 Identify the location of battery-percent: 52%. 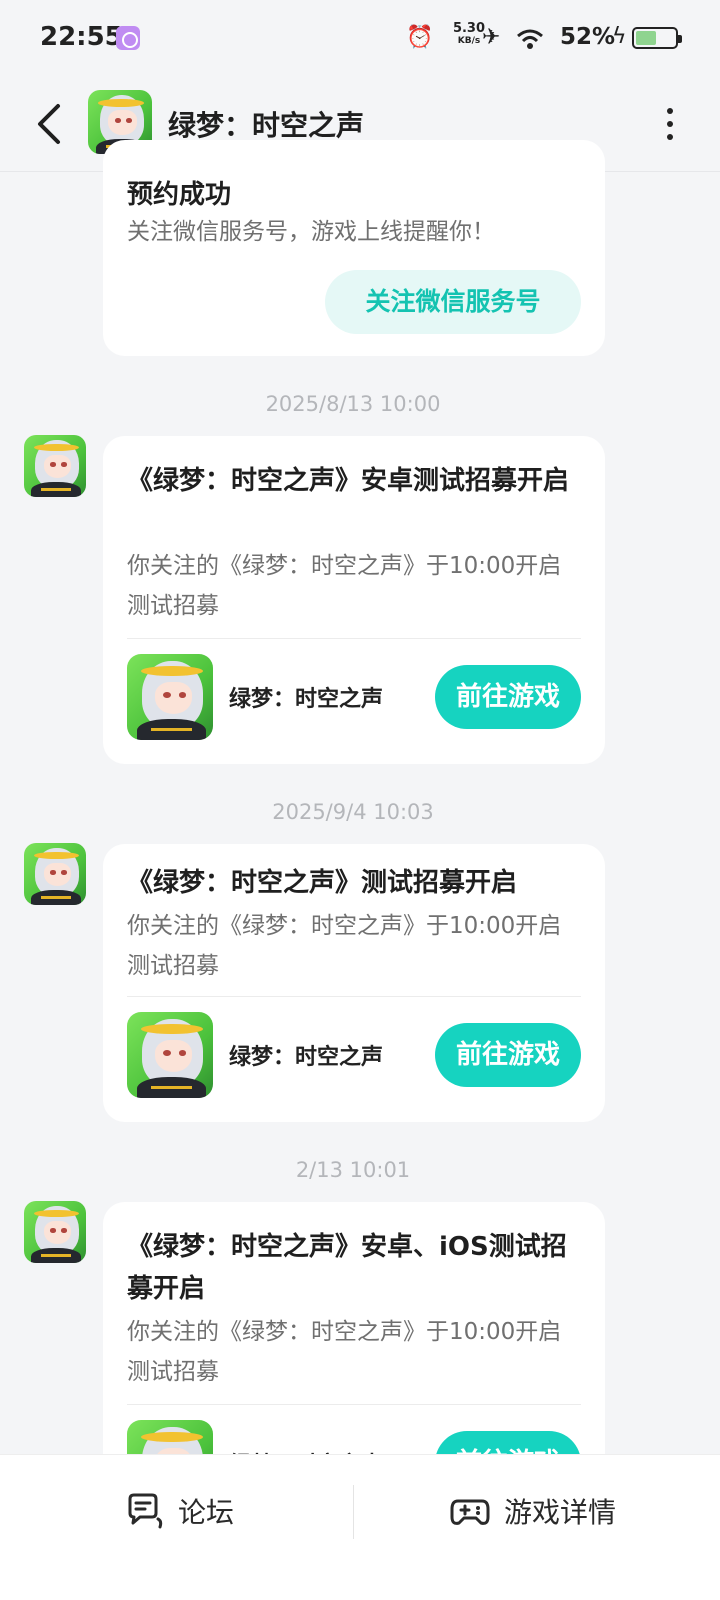
(588, 37).